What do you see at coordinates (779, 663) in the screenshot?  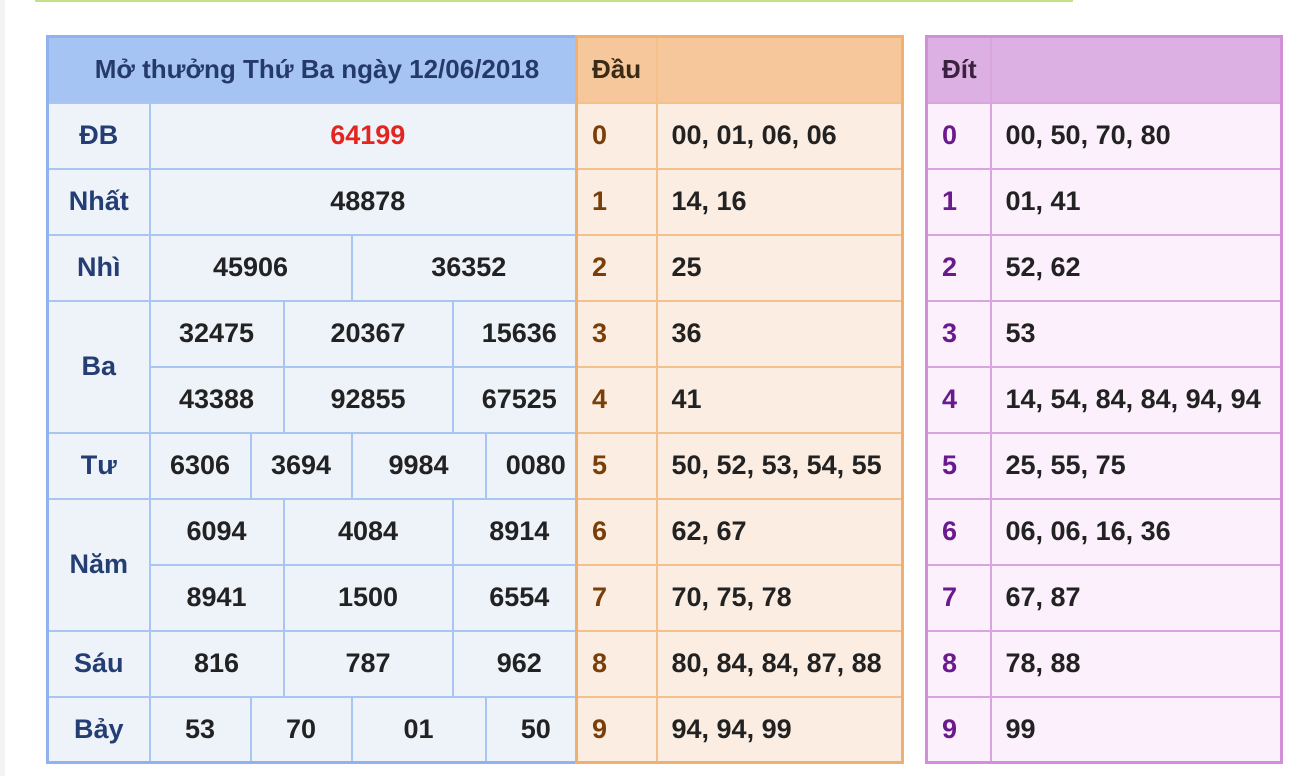 I see `dau-value: 80, 84, 84, 87, 88` at bounding box center [779, 663].